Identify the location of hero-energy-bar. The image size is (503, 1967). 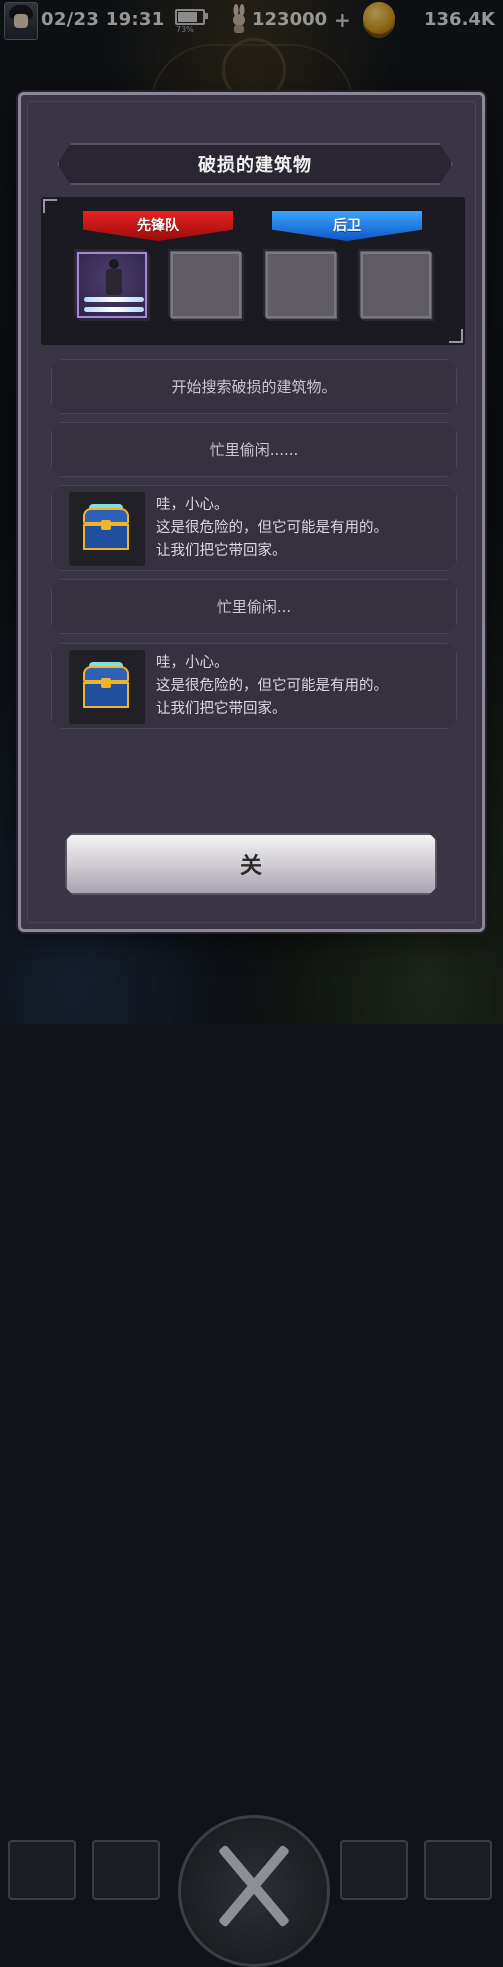
(114, 309).